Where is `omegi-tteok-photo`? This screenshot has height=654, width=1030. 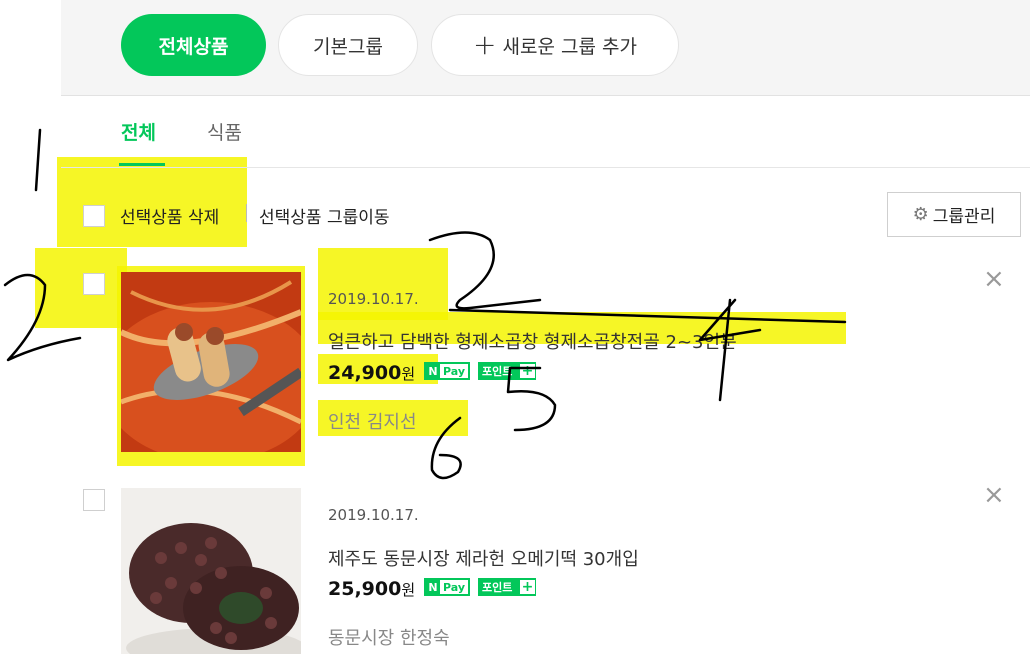
omegi-tteok-photo is located at coordinates (211, 571).